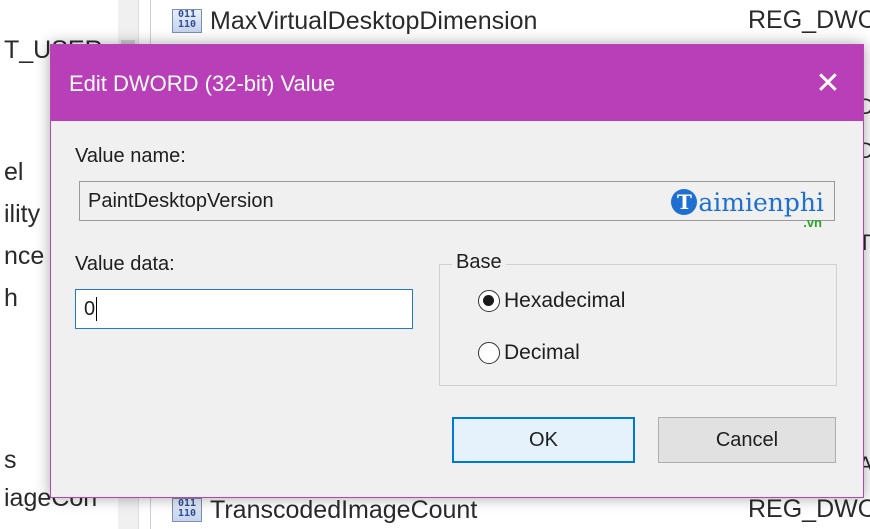 The height and width of the screenshot is (529, 870). What do you see at coordinates (90, 308) in the screenshot?
I see `value-data-text: 0` at bounding box center [90, 308].